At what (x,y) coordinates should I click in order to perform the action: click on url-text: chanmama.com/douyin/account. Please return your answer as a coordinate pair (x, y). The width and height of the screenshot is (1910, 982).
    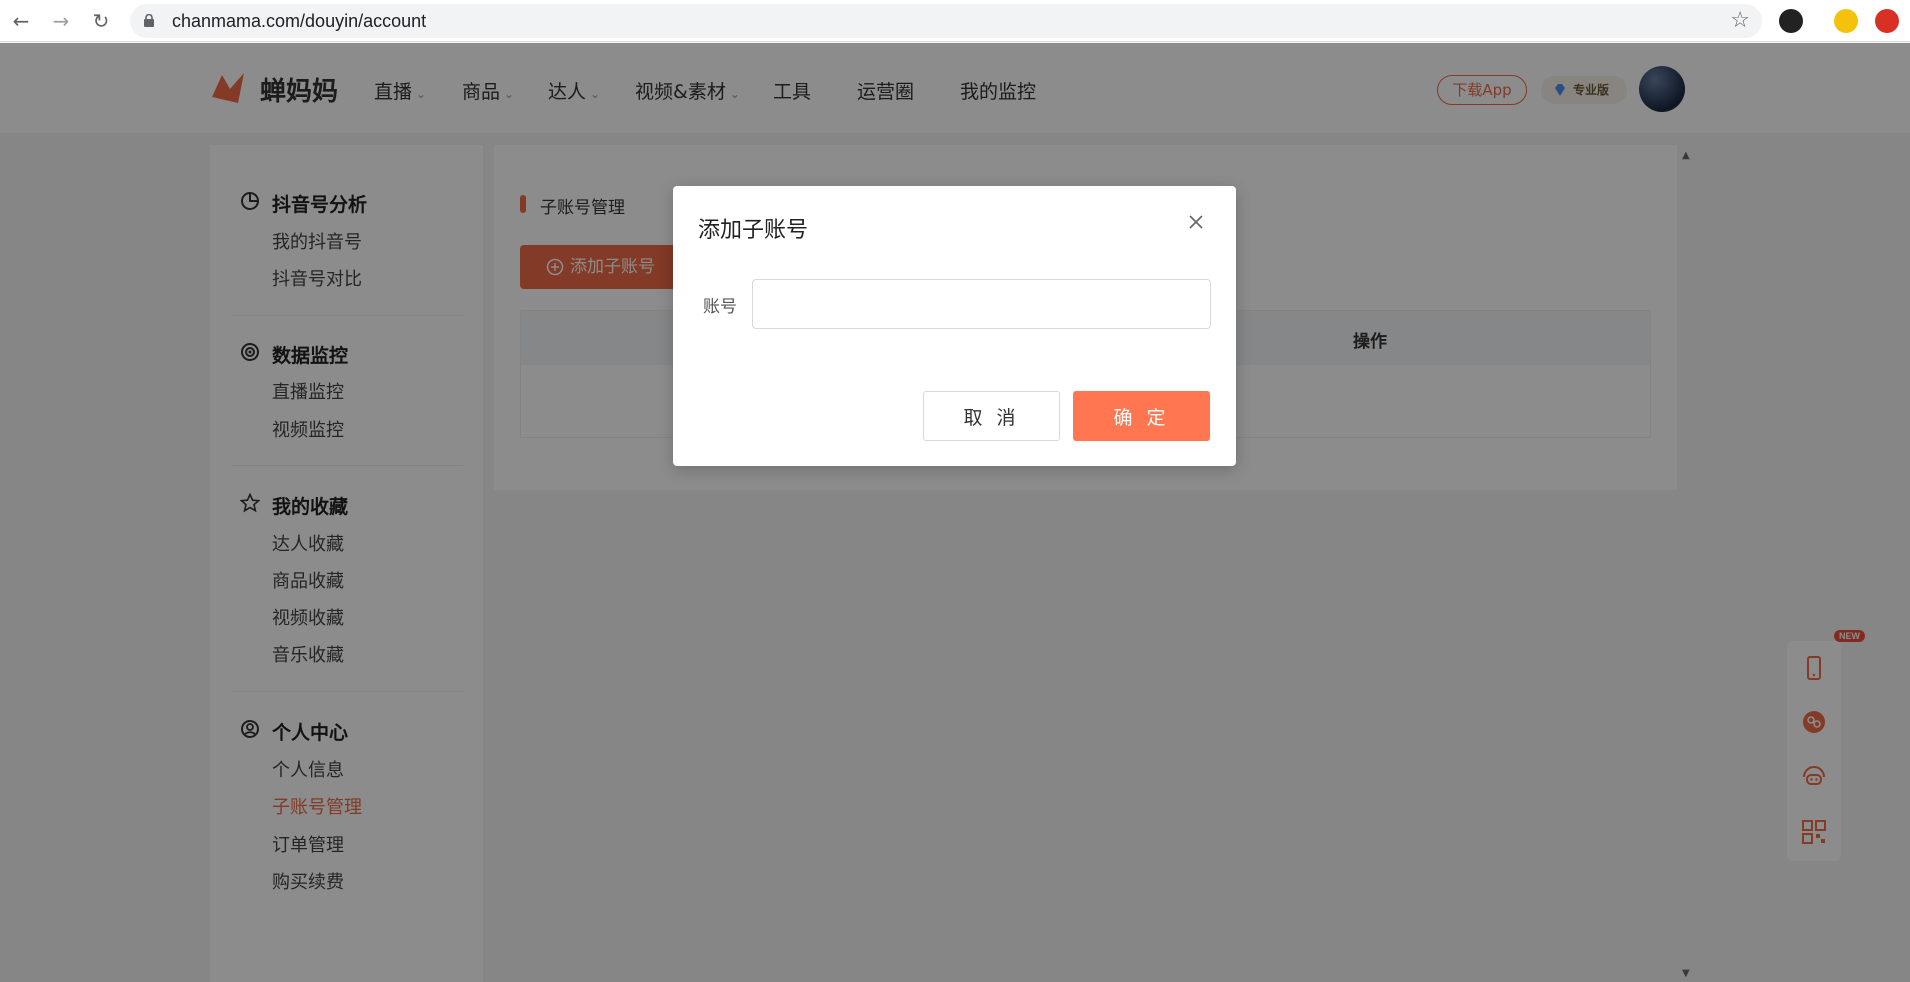
    Looking at the image, I should click on (299, 21).